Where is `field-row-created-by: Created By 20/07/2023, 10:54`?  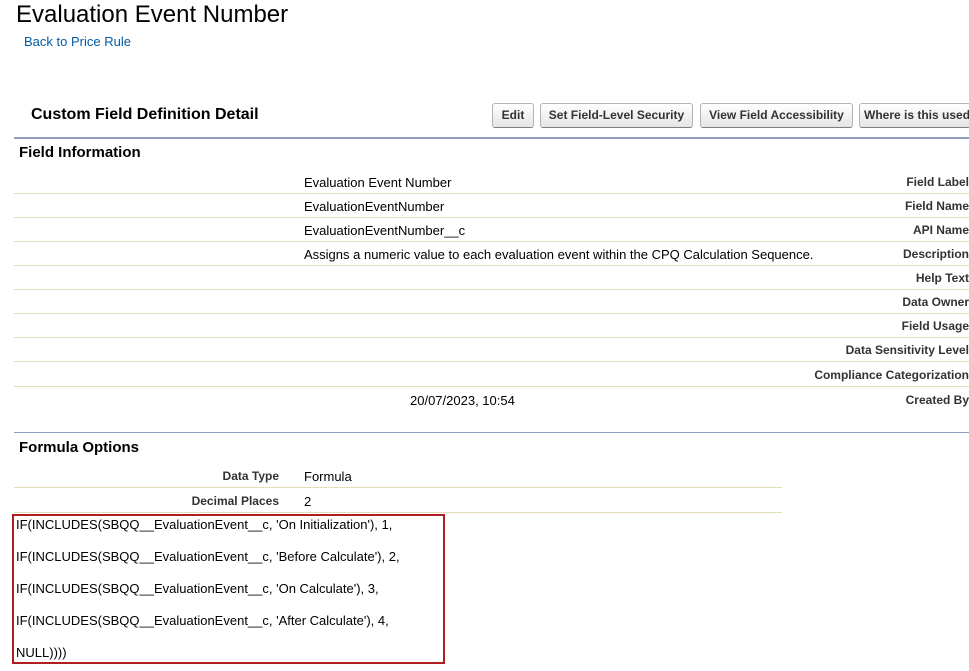
field-row-created-by: Created By 20/07/2023, 10:54 is located at coordinates (491, 400).